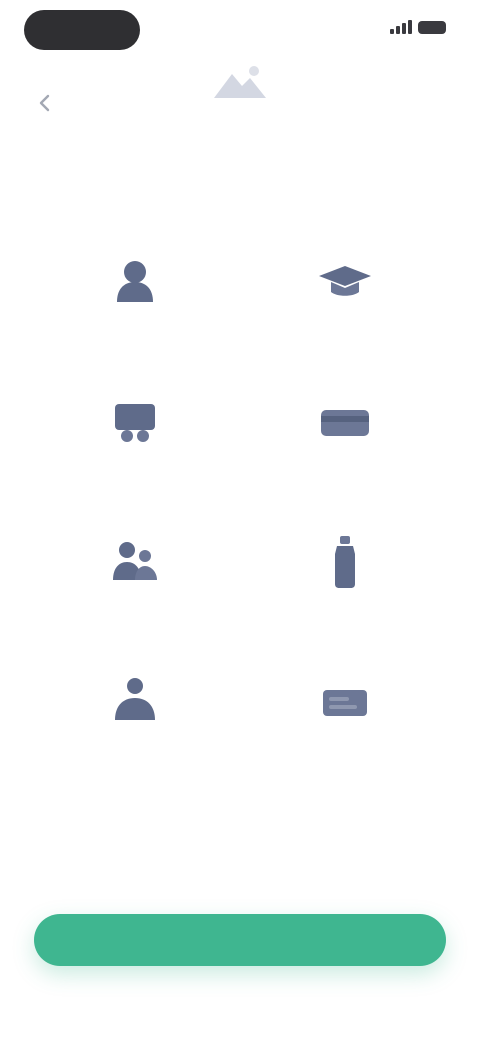 This screenshot has height=1040, width=480. Describe the element at coordinates (345, 564) in the screenshot. I see `bottle-icon` at that location.